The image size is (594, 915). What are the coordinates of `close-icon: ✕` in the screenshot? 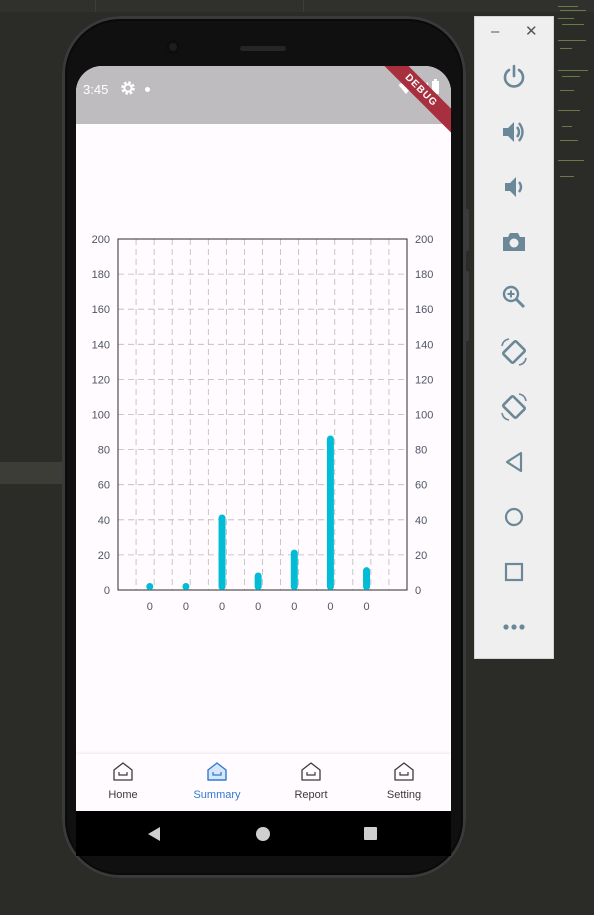 It's located at (531, 32).